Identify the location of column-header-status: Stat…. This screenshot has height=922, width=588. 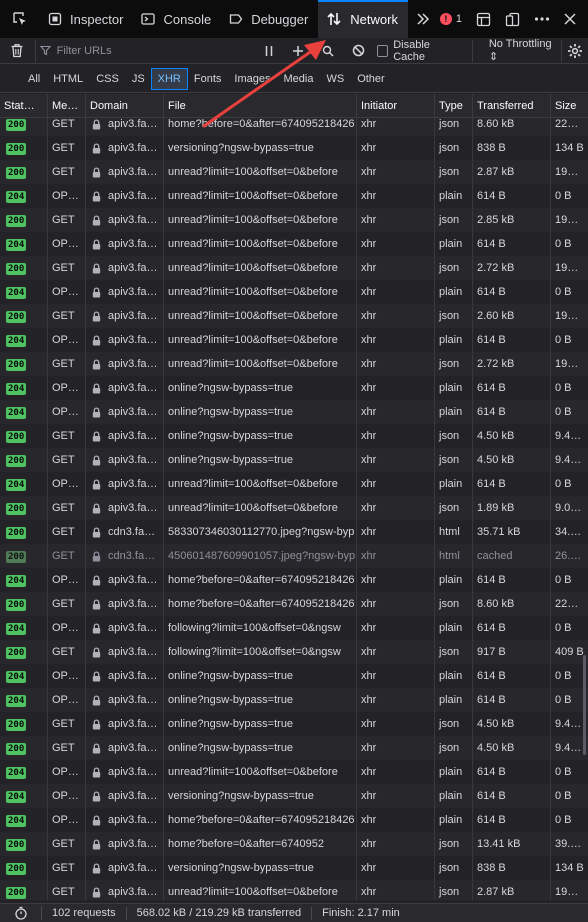
(24, 106).